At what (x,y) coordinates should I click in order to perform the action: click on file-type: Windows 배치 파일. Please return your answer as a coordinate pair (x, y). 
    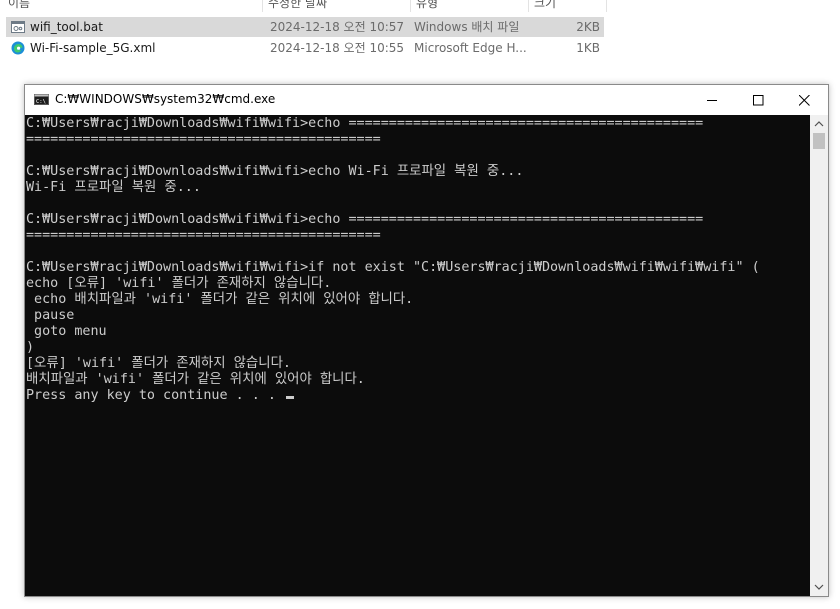
    Looking at the image, I should click on (467, 27).